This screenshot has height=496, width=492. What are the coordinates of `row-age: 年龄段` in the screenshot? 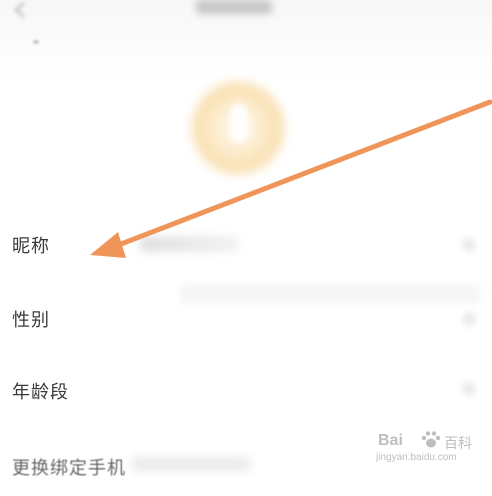 It's located at (246, 392).